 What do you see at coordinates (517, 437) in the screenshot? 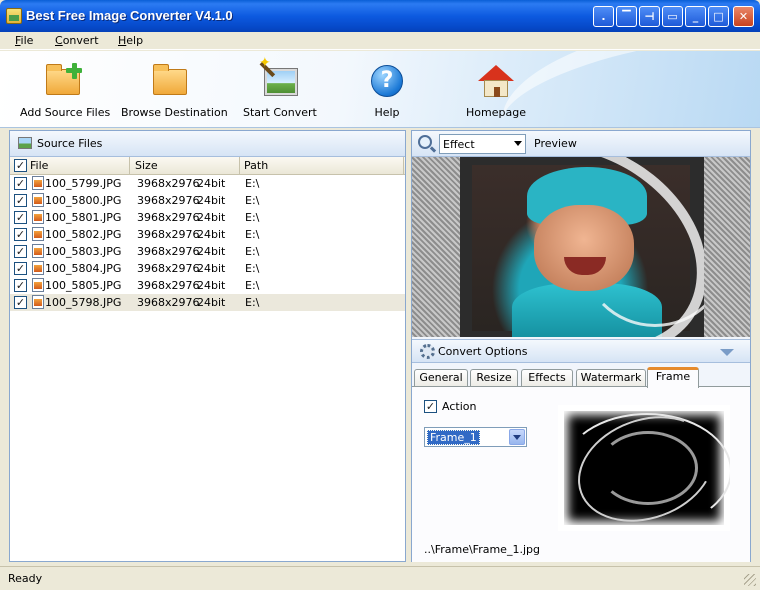
I see `dropdown-arrow-icon` at bounding box center [517, 437].